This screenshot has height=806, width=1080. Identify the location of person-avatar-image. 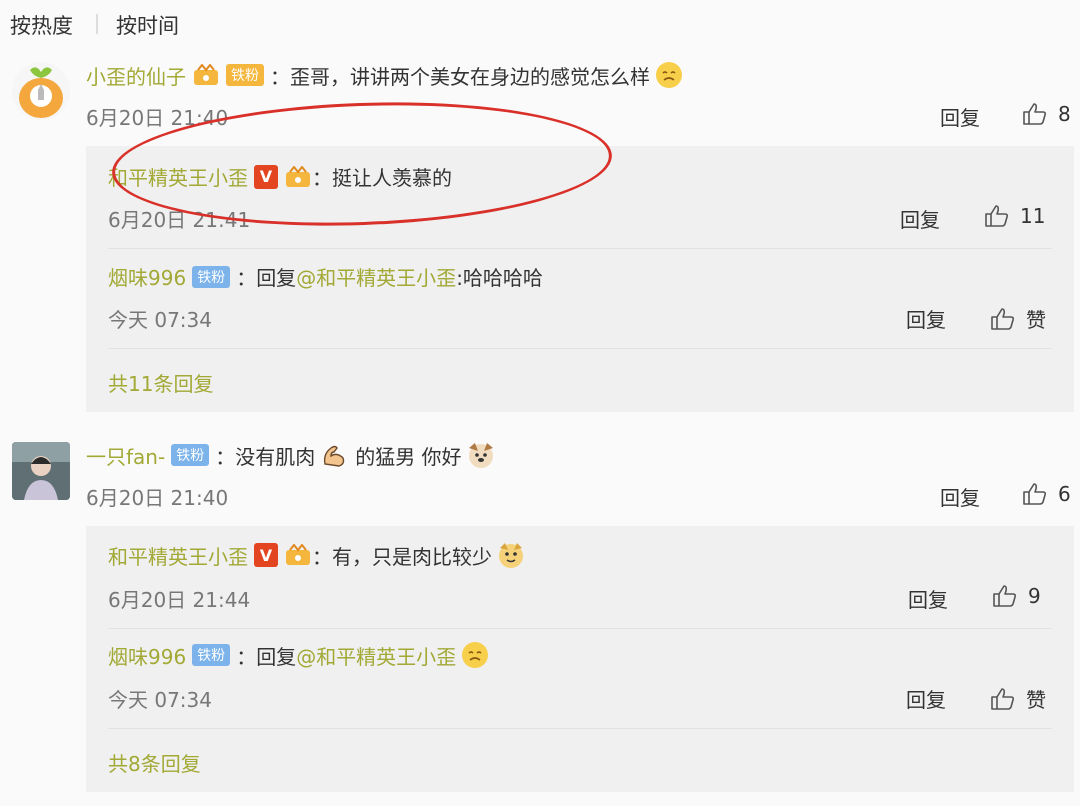
(41, 471).